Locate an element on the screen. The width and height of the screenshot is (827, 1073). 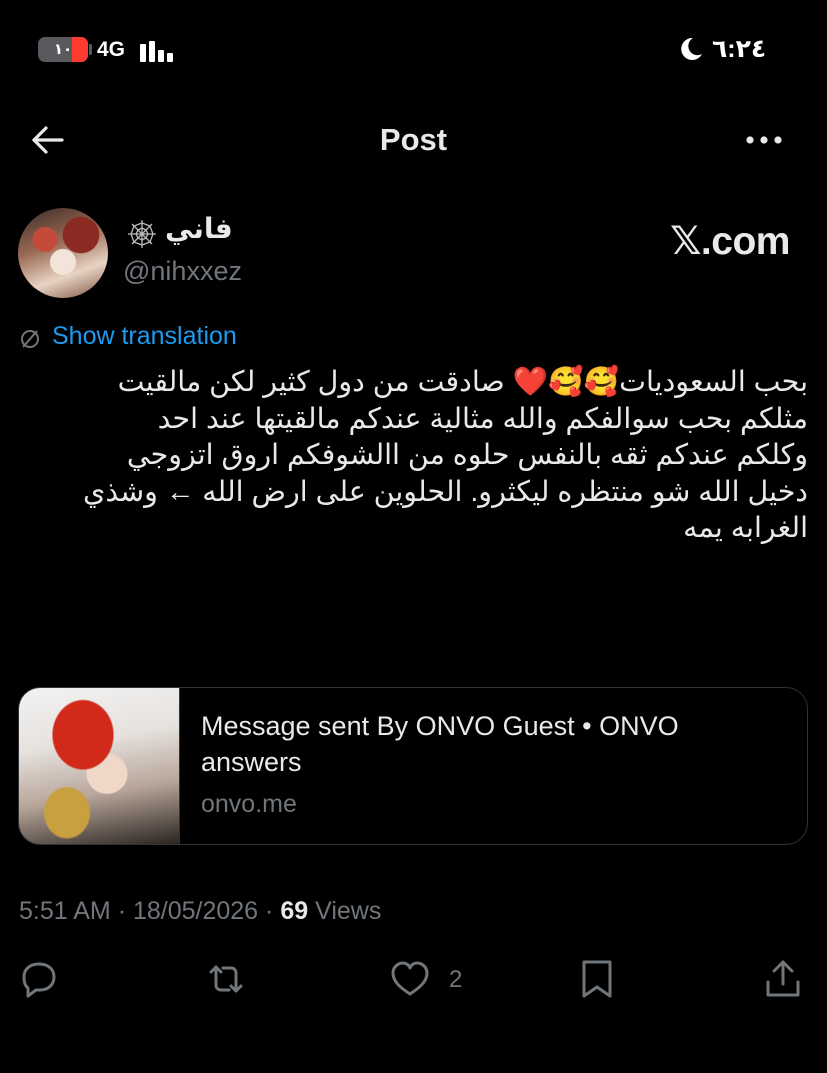
link-preview-image is located at coordinates (99, 766).